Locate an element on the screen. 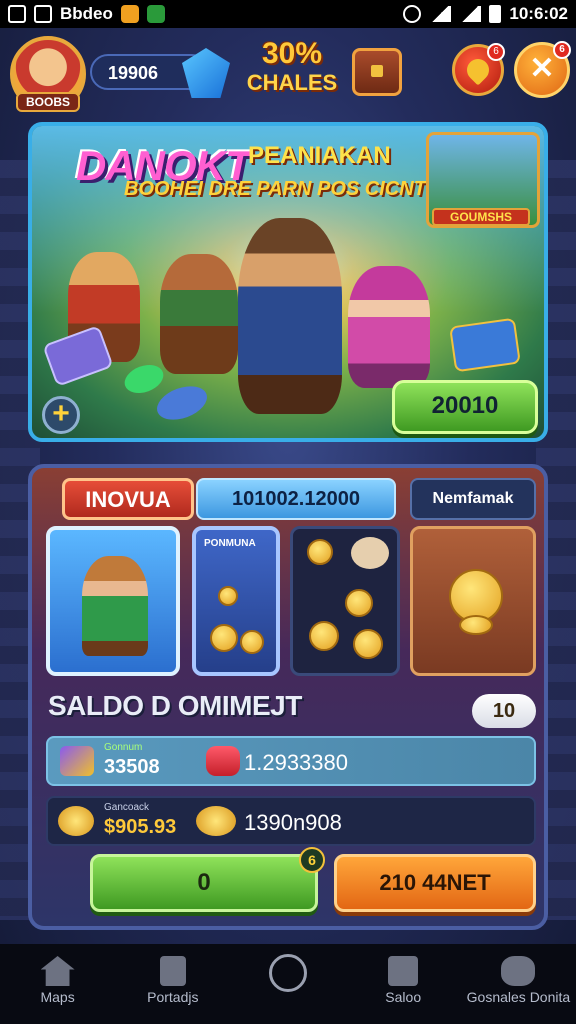  tab-inovua: INOVUA is located at coordinates (128, 499).